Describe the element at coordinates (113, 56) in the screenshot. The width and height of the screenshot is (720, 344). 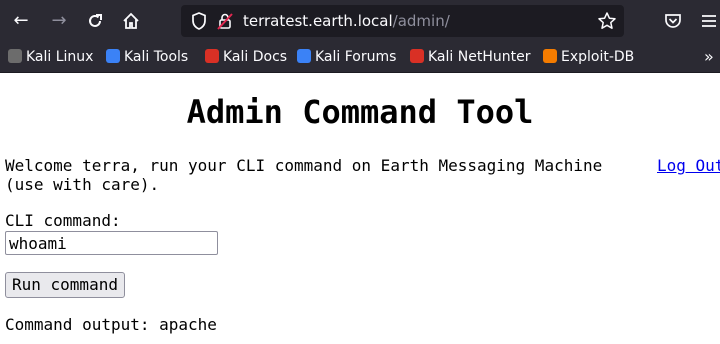
I see `kali-tools-icon` at that location.